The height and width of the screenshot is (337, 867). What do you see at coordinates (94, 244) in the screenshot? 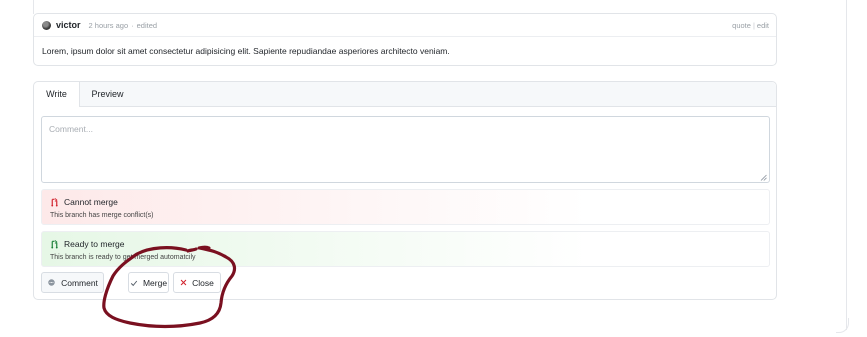
I see `merge-ready-title: Ready to merge` at bounding box center [94, 244].